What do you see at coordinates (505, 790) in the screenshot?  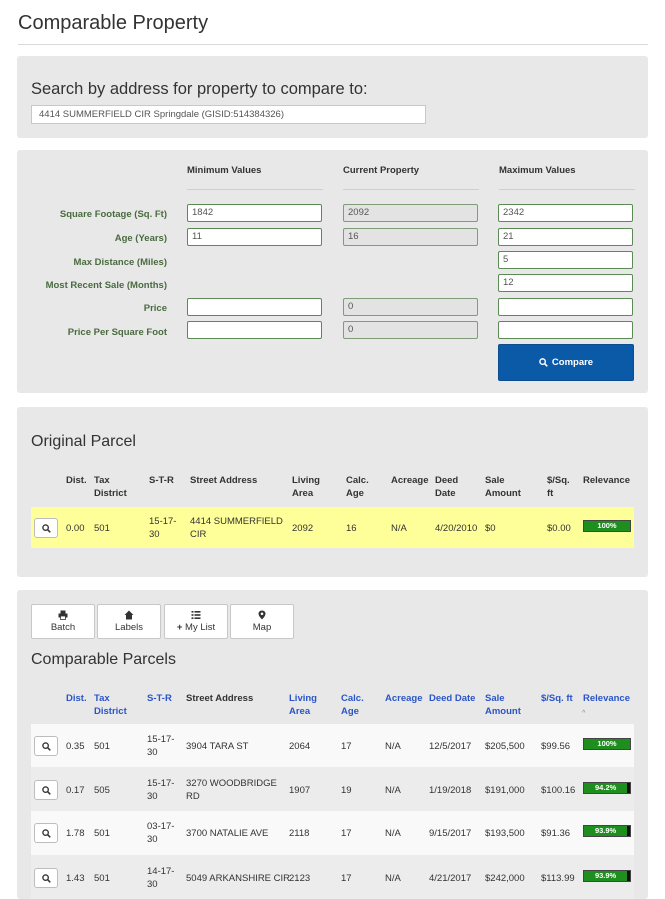 I see `cell-sale-amount: $191,000` at bounding box center [505, 790].